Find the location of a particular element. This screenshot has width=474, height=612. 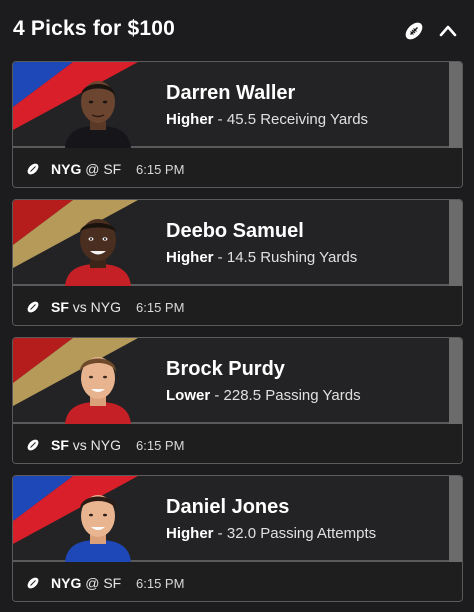

player-name: Darren Waller is located at coordinates (231, 93).